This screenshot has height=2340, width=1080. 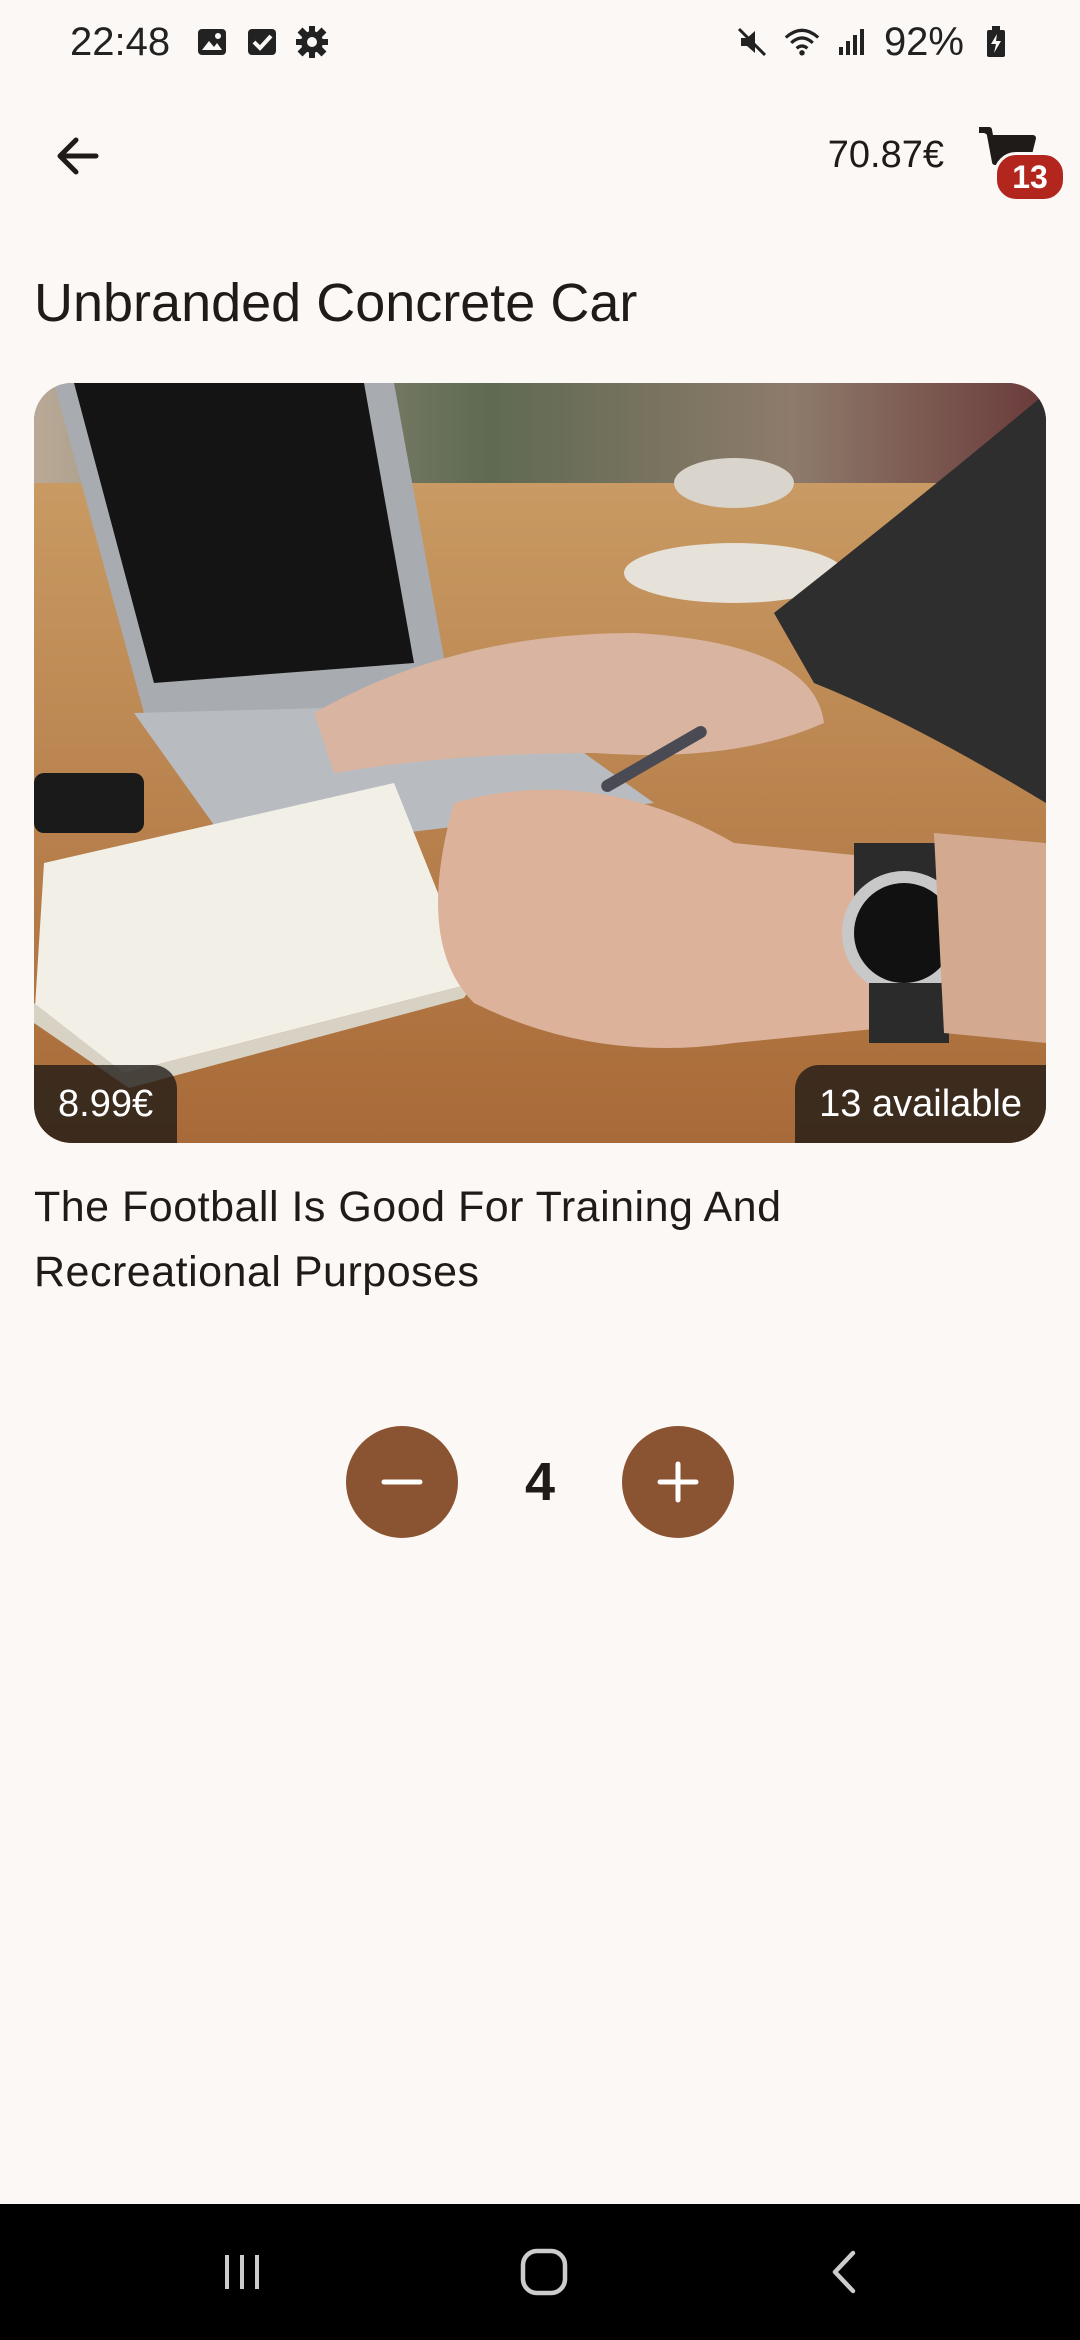 I want to click on cart-total: 70.87€, so click(x=885, y=155).